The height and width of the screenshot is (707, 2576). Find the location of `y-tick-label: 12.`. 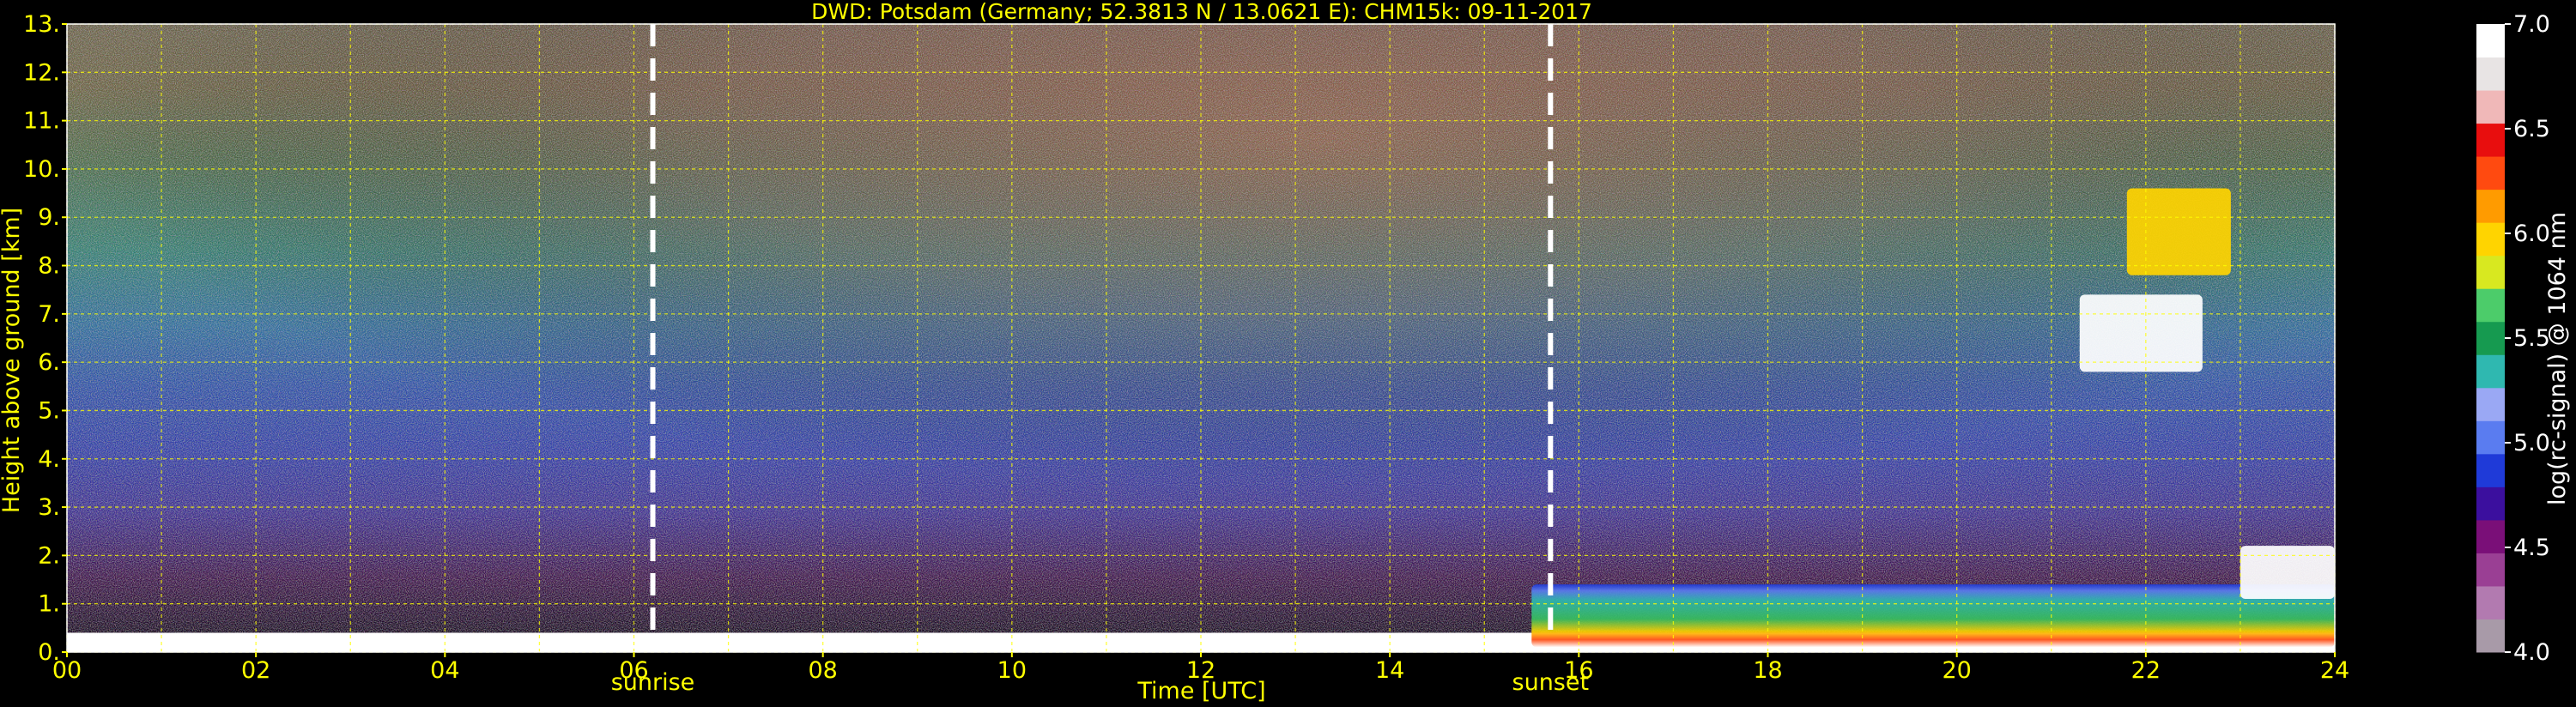

y-tick-label: 12. is located at coordinates (41, 72).